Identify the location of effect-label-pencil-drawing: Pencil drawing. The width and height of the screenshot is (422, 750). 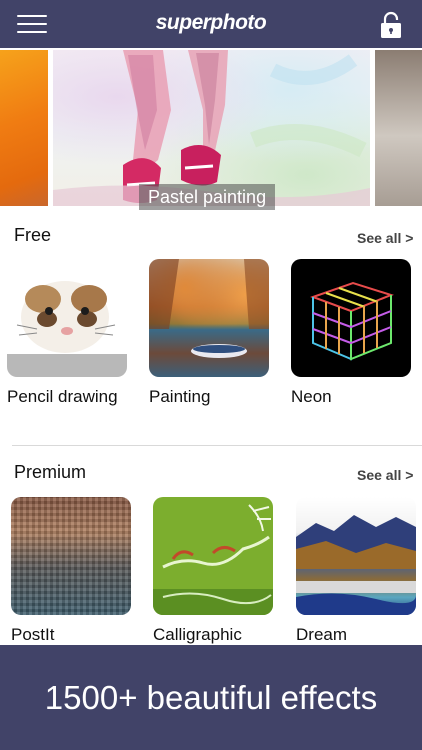
(62, 396).